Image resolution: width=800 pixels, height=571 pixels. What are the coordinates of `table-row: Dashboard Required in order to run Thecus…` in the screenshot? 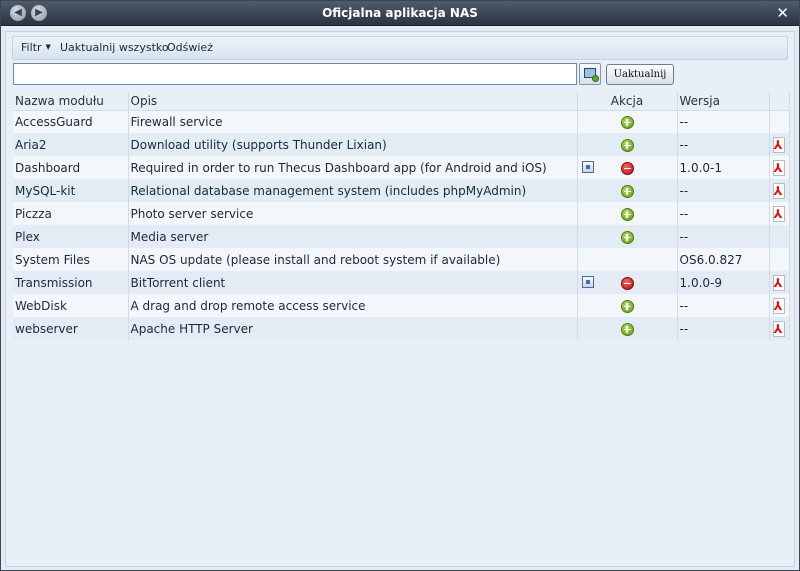 It's located at (401, 167).